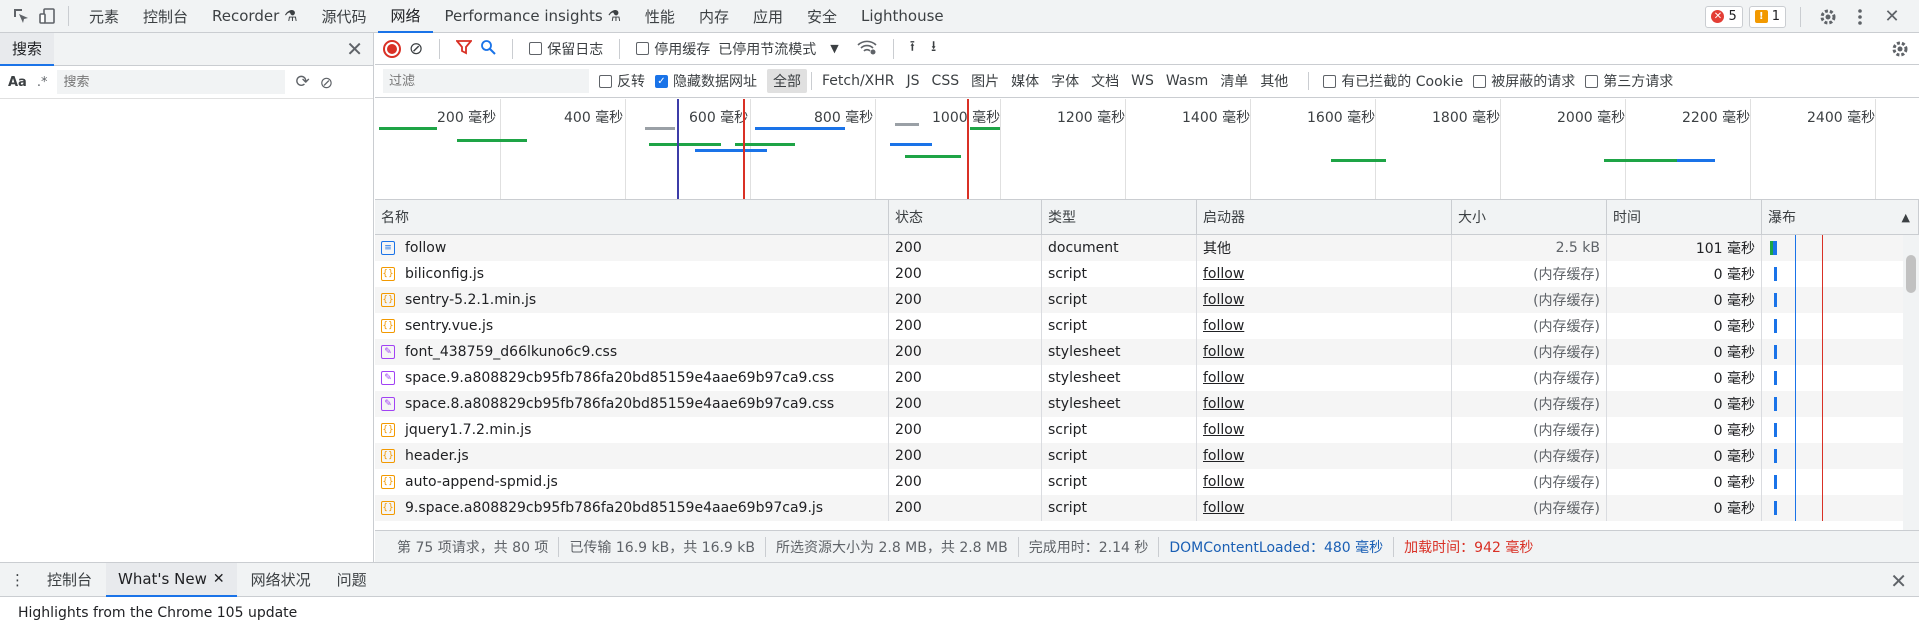  What do you see at coordinates (714, 16) in the screenshot?
I see `tab-memory: 内存` at bounding box center [714, 16].